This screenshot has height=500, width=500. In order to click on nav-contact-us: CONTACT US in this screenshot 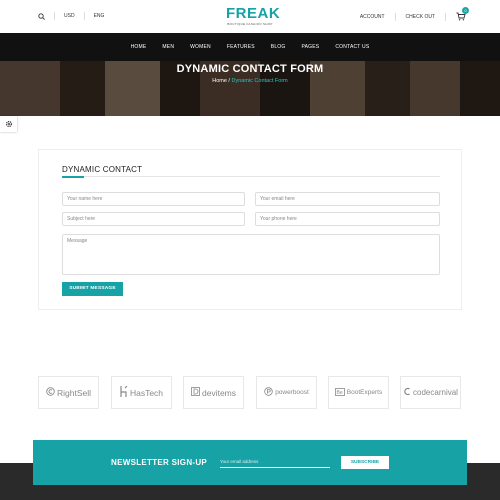, I will do `click(352, 47)`.